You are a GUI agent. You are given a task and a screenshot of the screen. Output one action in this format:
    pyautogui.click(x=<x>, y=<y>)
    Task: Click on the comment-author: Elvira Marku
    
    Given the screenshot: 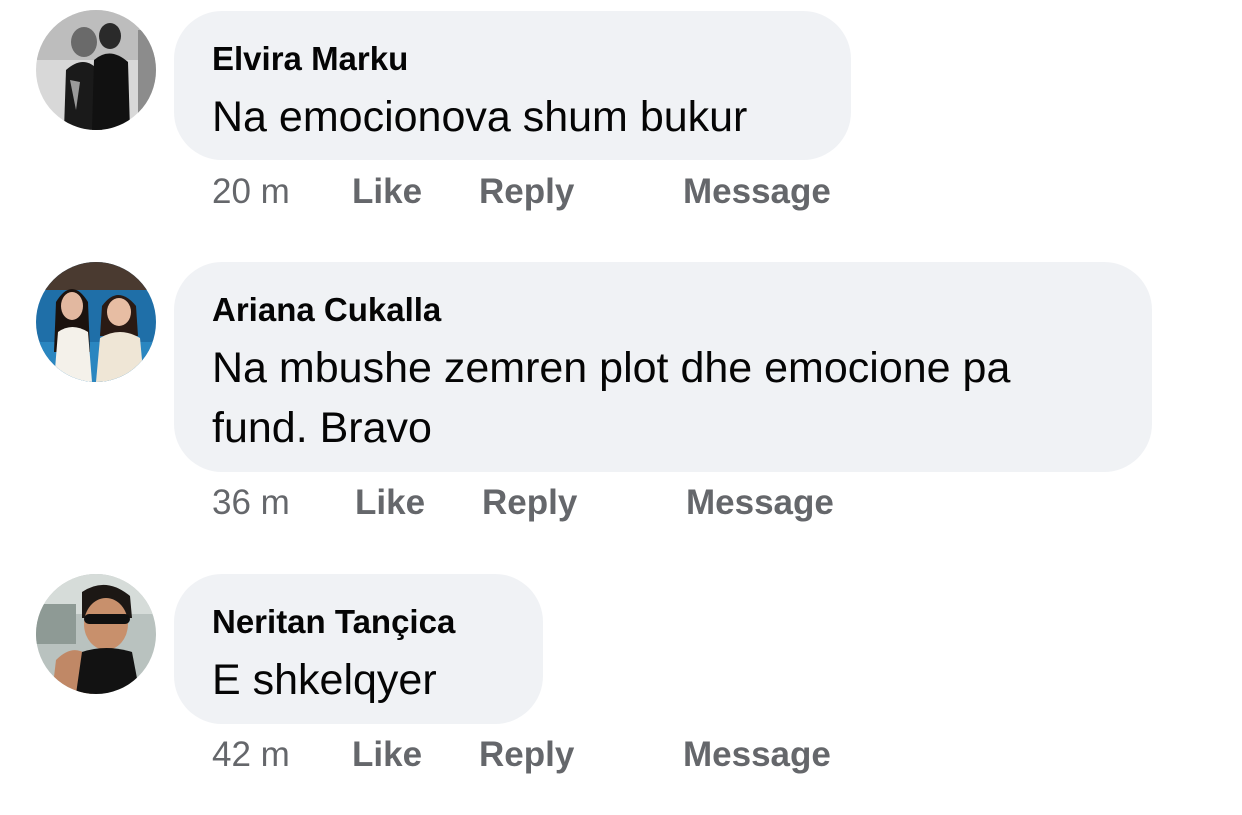 What is the action you would take?
    pyautogui.click(x=512, y=59)
    